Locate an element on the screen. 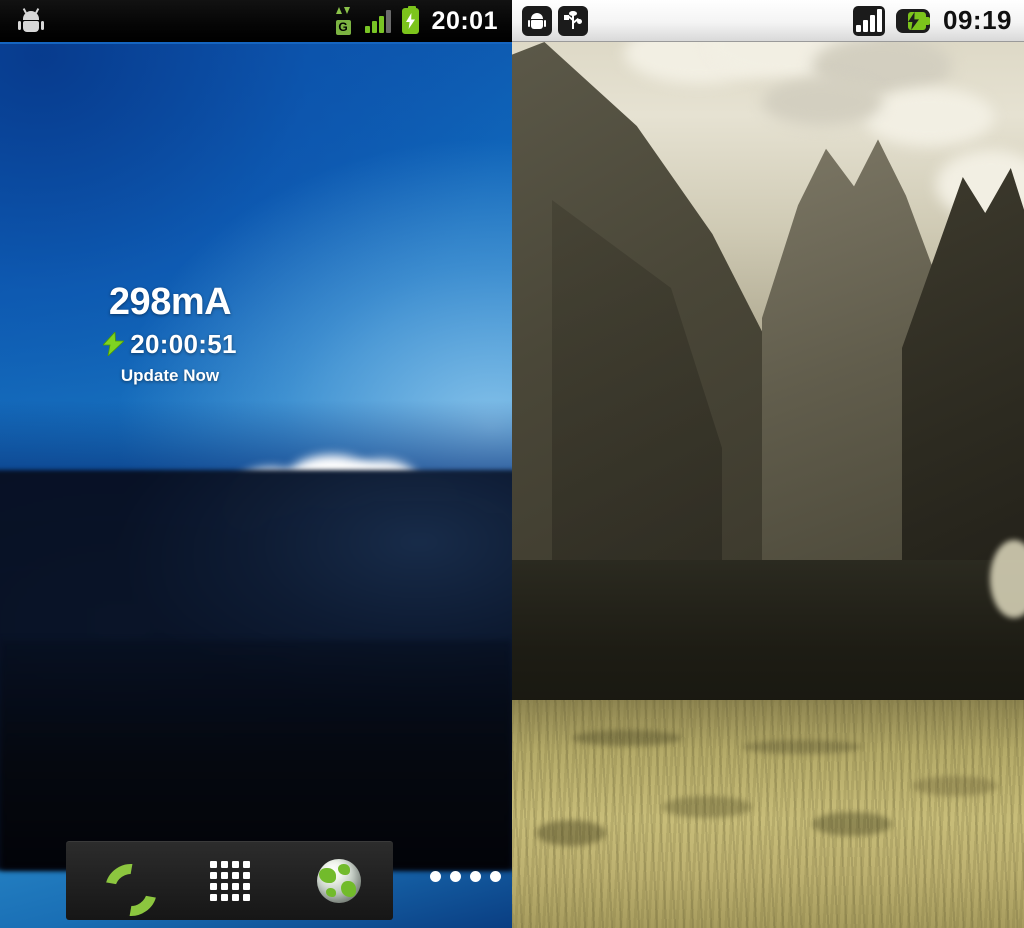 The image size is (1024, 928). dock-app-drawer is located at coordinates (229, 881).